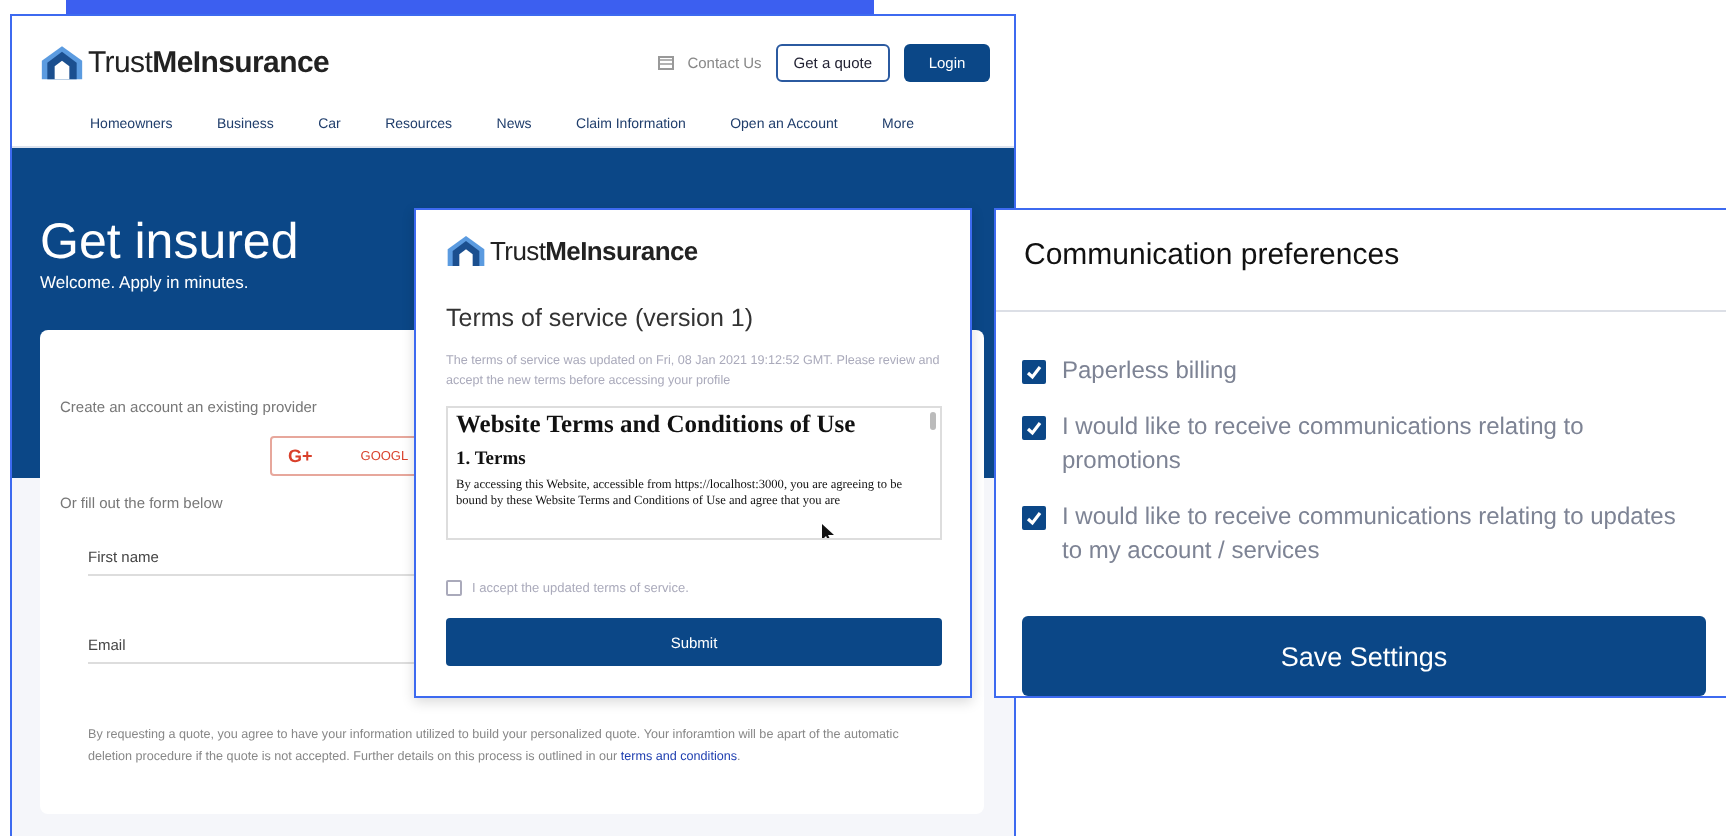  Describe the element at coordinates (1324, 444) in the screenshot. I see `preference-label: I would like to receive communications relating to promotions` at that location.